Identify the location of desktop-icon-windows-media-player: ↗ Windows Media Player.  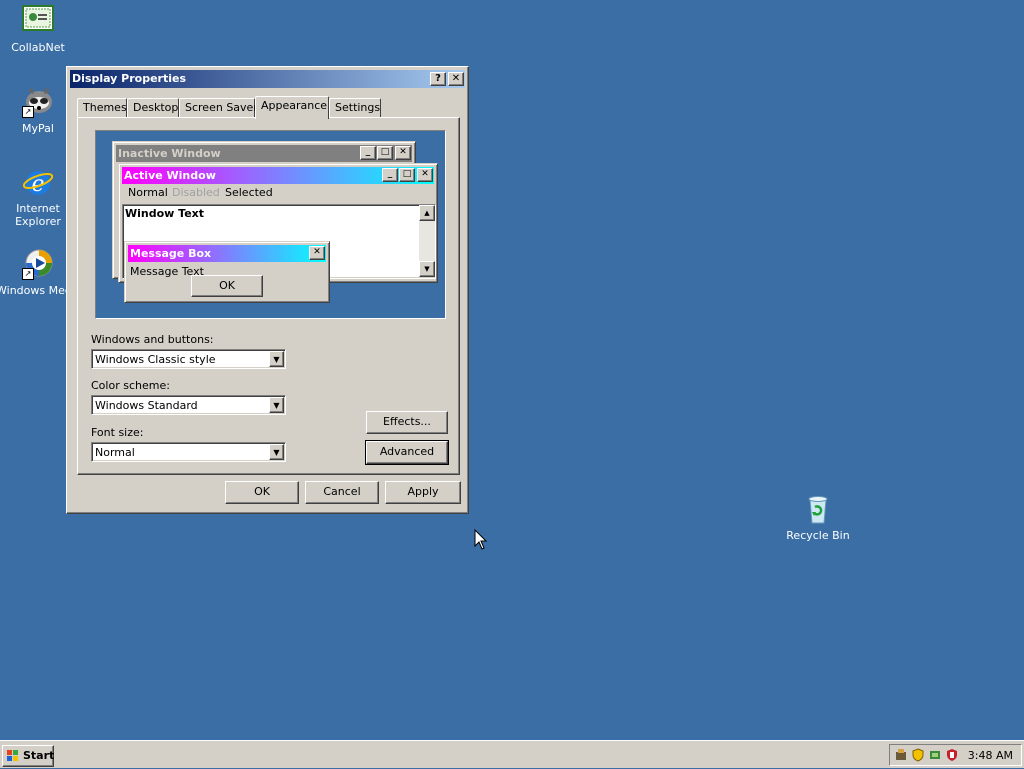
(38, 272).